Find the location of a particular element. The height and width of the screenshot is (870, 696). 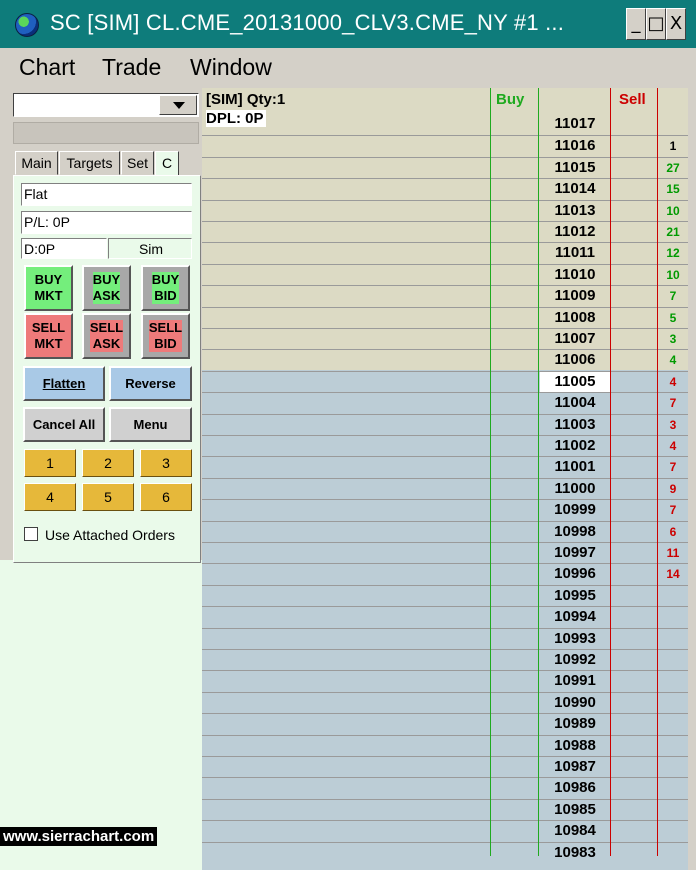

ladder-row: 10998 6 is located at coordinates (445, 531).